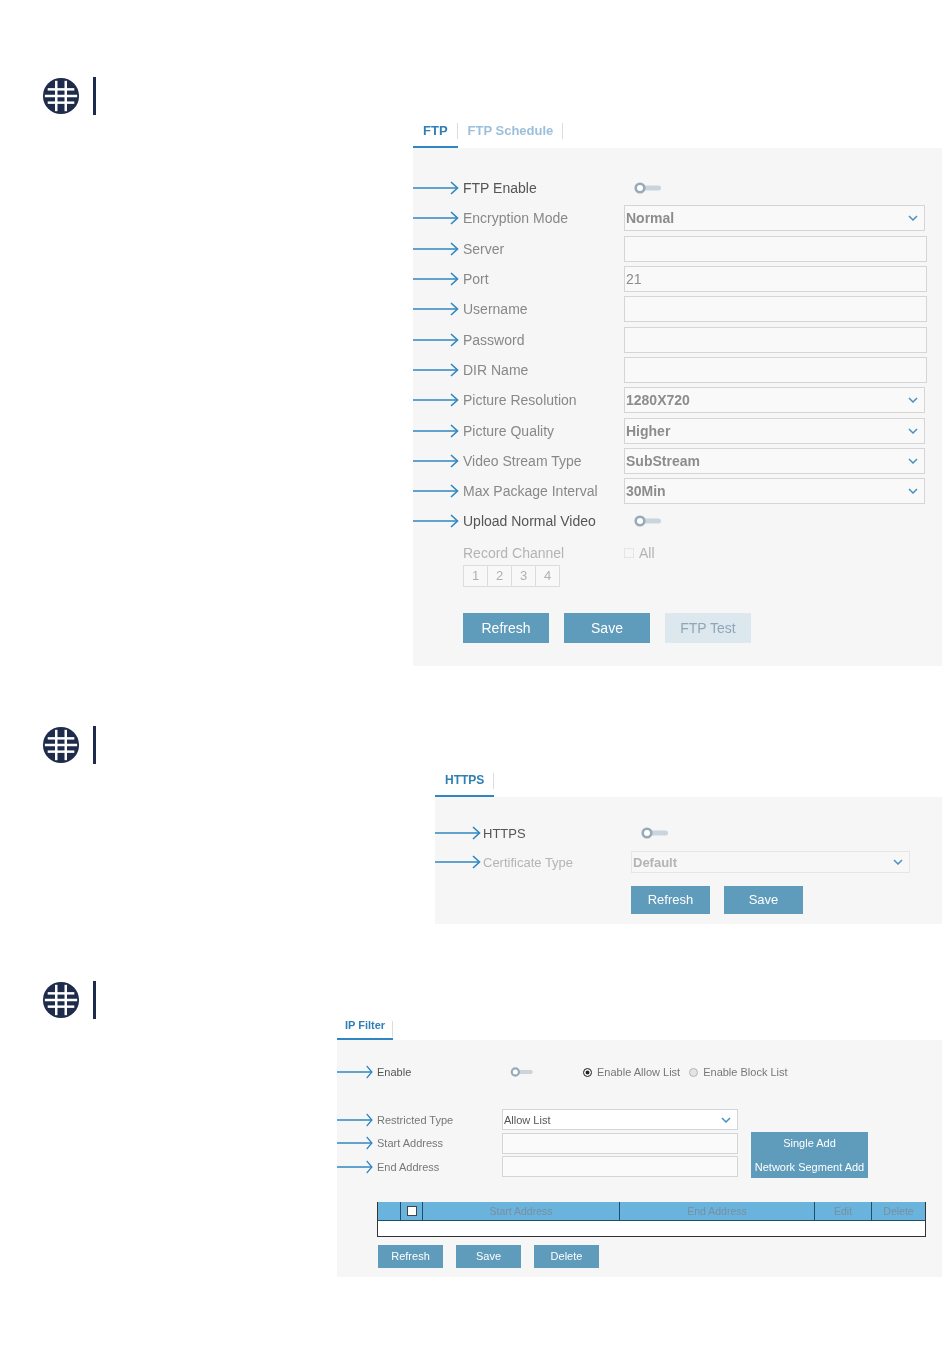 The image size is (950, 1353). Describe the element at coordinates (411, 1143) in the screenshot. I see `field-label: Start Address` at that location.